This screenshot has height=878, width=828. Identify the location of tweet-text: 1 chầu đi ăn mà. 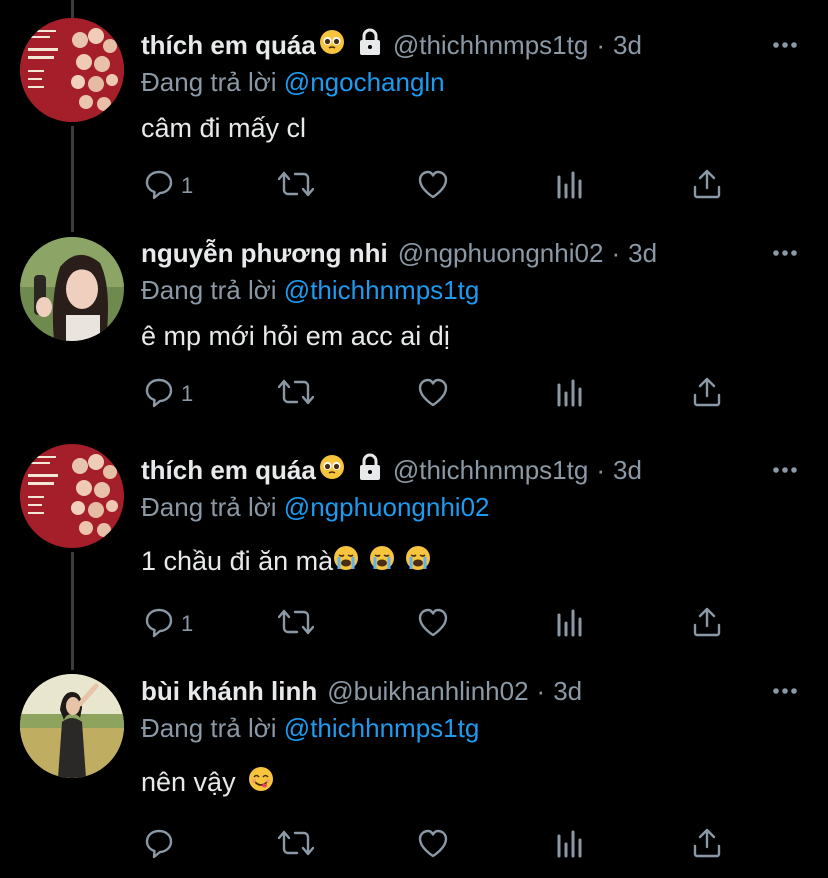
(286, 561).